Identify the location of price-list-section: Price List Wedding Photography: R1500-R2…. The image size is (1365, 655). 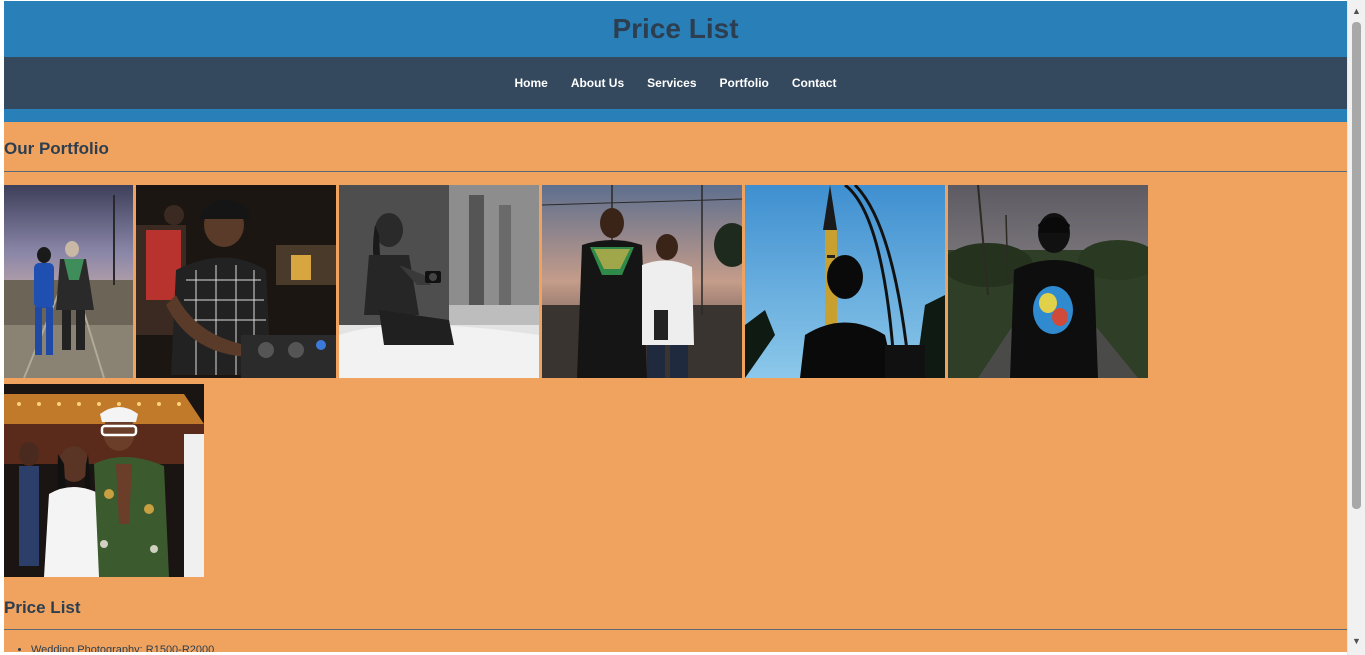
(675, 614).